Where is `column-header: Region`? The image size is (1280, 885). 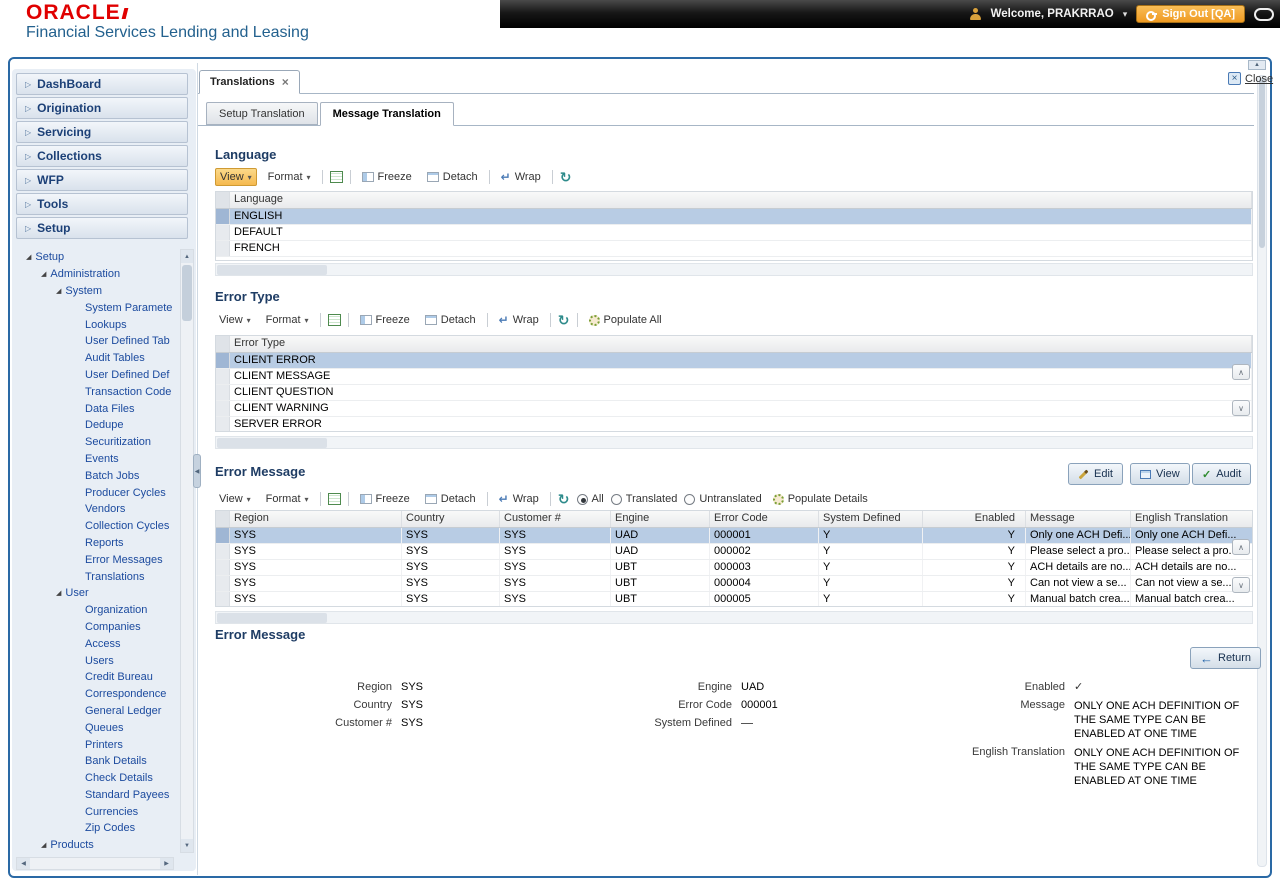 column-header: Region is located at coordinates (316, 519).